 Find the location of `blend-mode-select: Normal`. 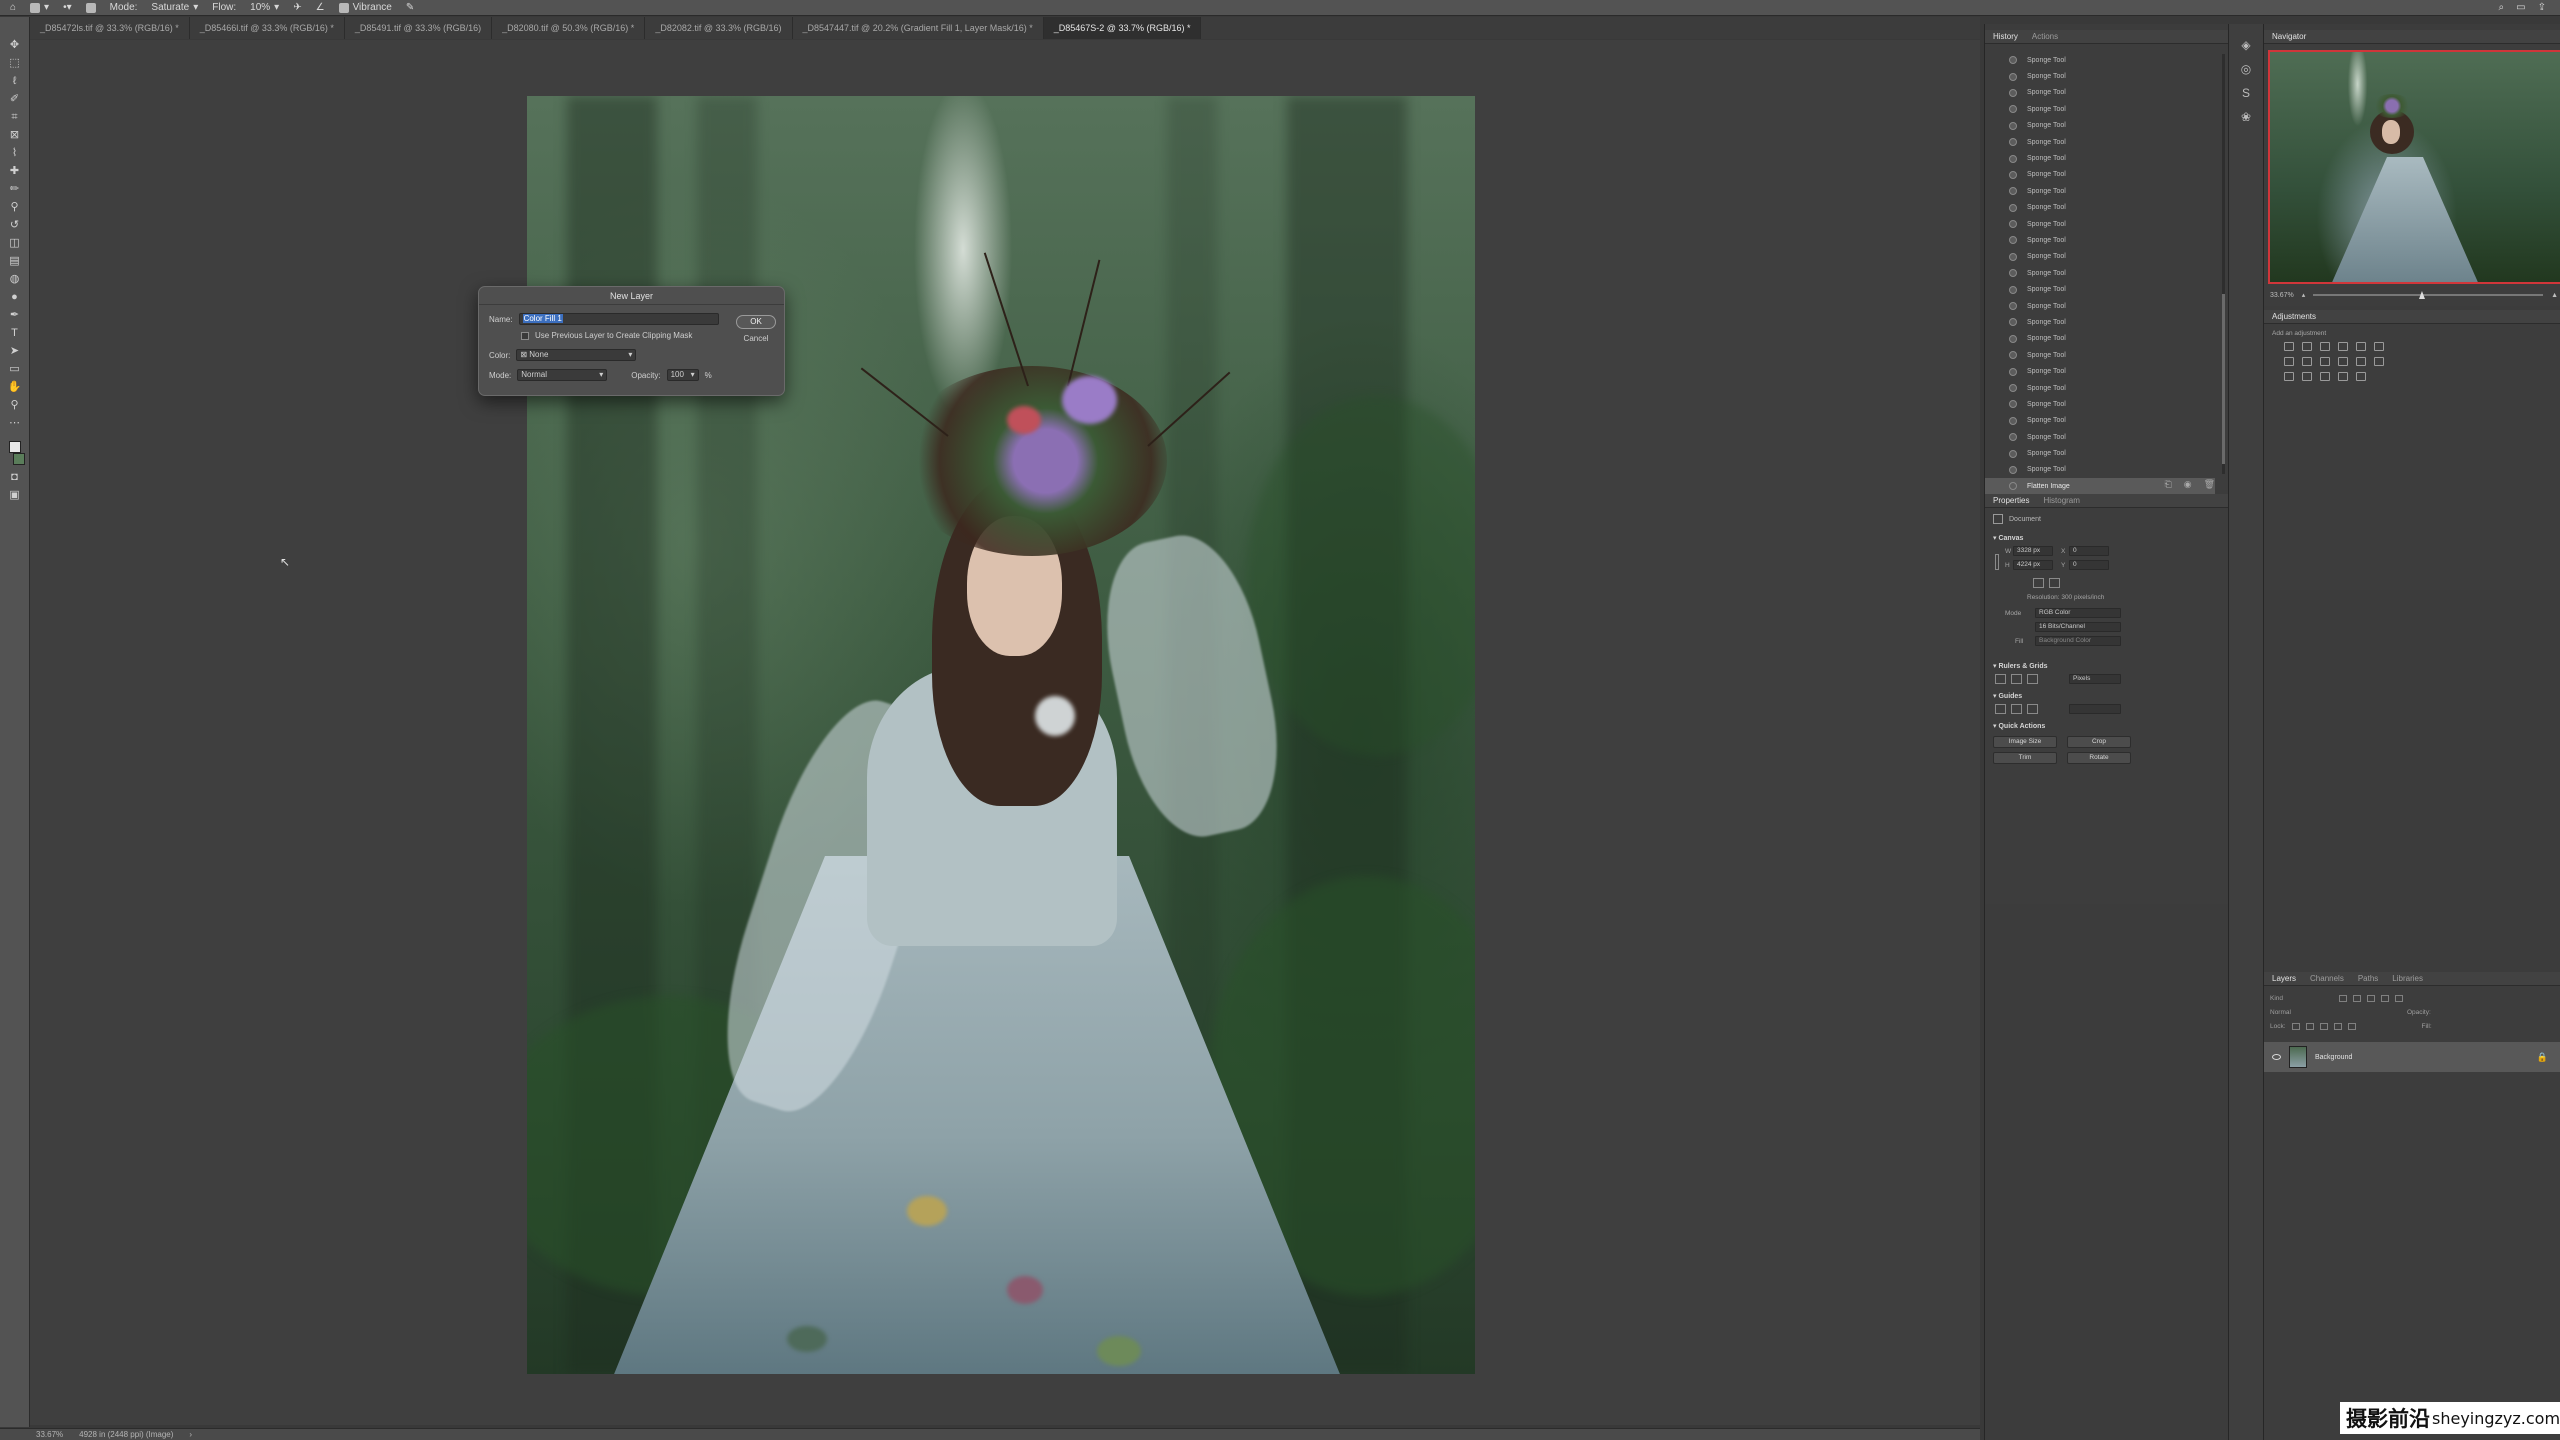

blend-mode-select: Normal is located at coordinates (2280, 1012).